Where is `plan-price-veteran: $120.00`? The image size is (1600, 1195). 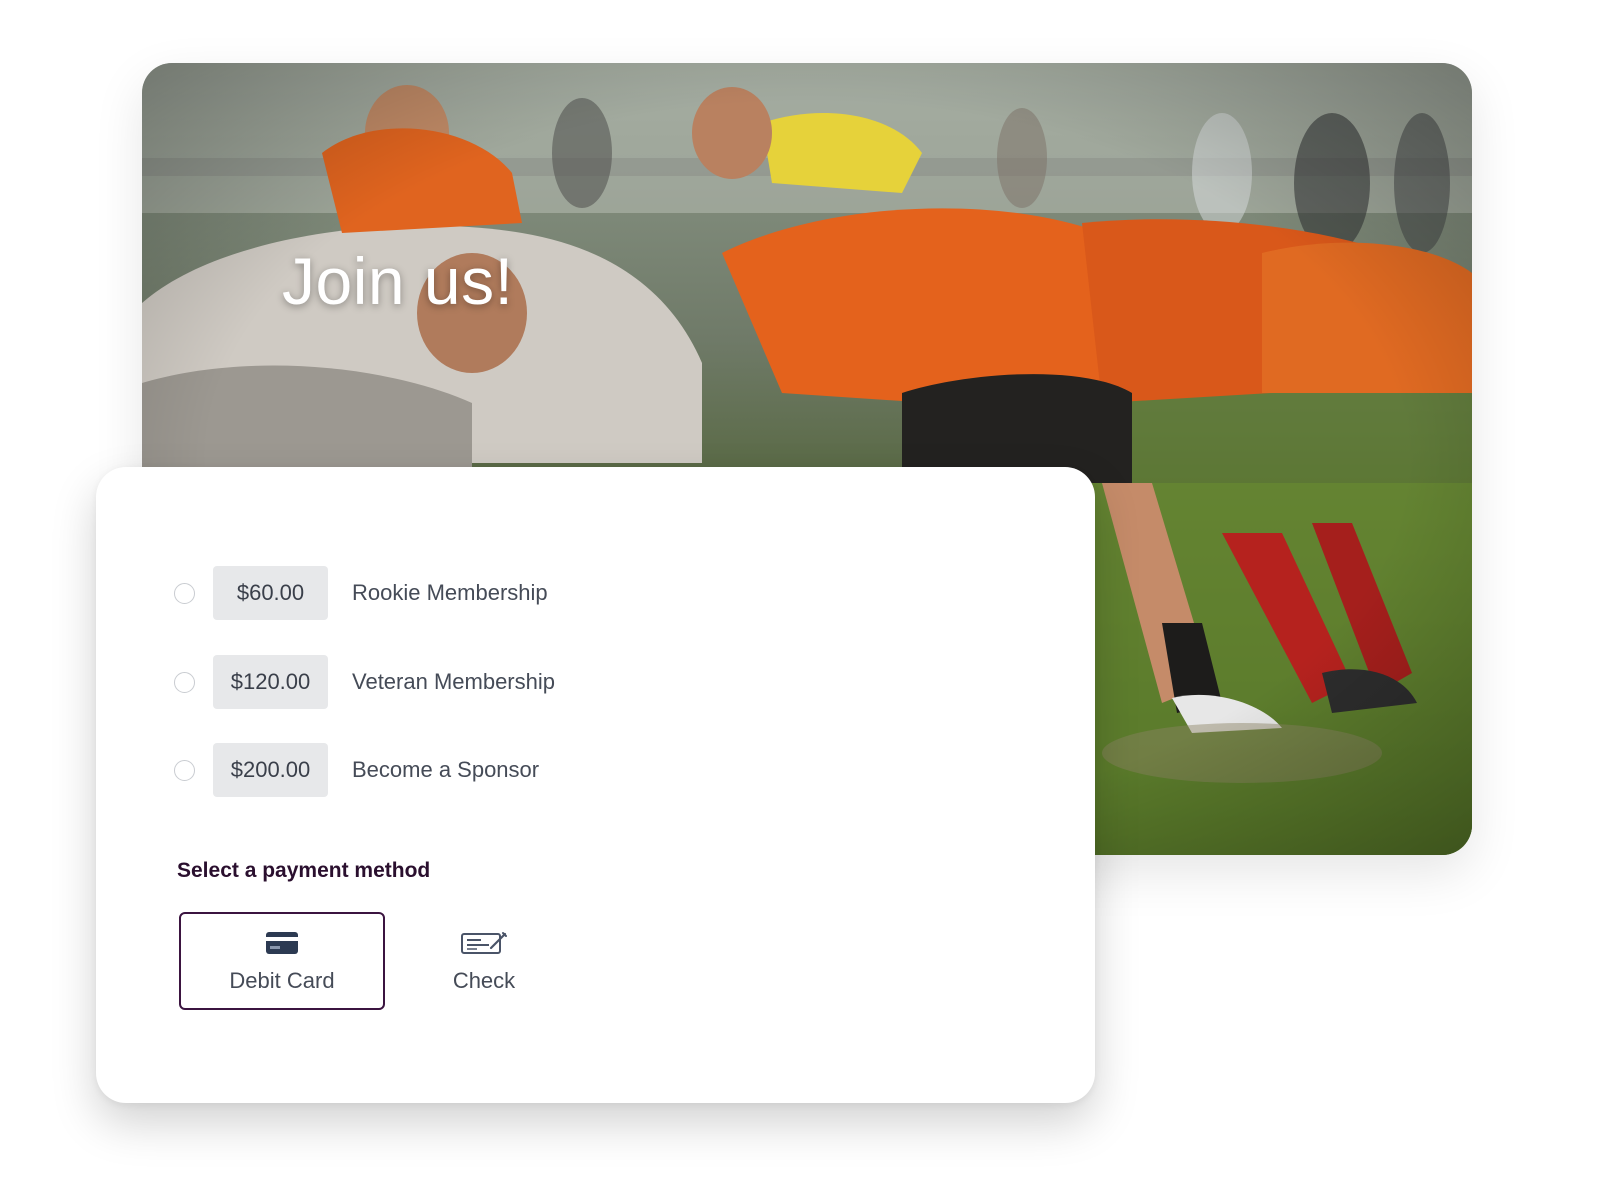 plan-price-veteran: $120.00 is located at coordinates (270, 682).